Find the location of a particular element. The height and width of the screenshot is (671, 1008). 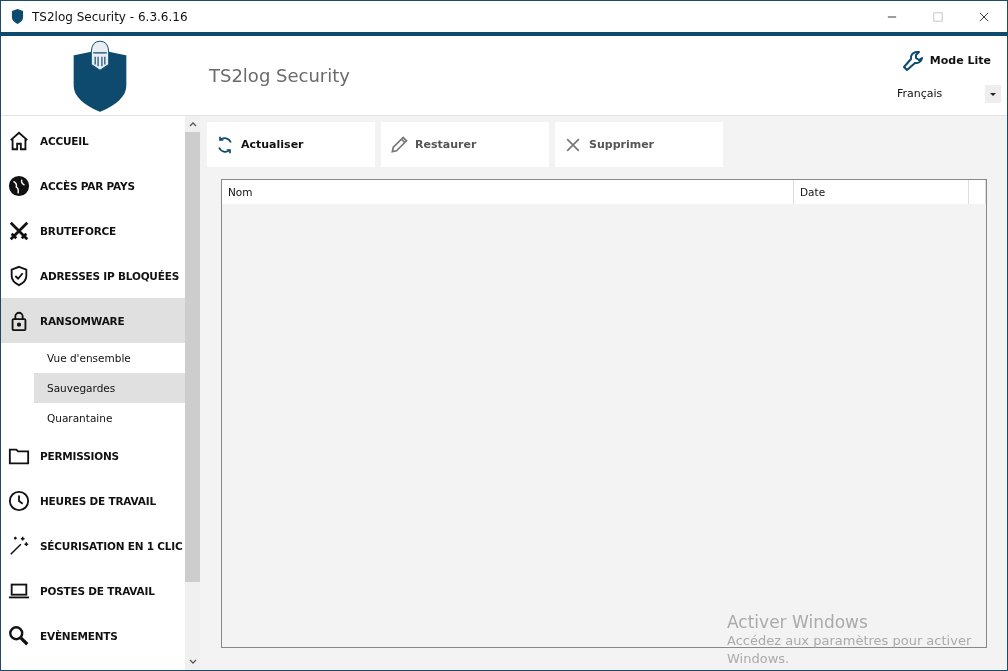

sidebar-subitem: Sauvegardes is located at coordinates (109, 388).